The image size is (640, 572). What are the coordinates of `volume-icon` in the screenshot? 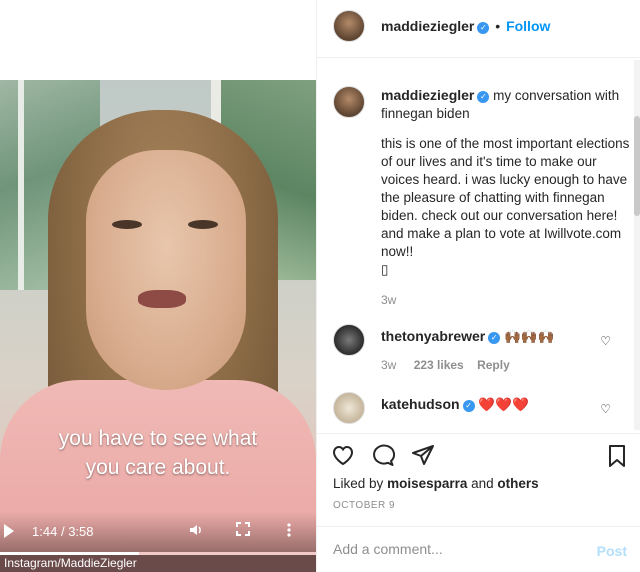 It's located at (196, 532).